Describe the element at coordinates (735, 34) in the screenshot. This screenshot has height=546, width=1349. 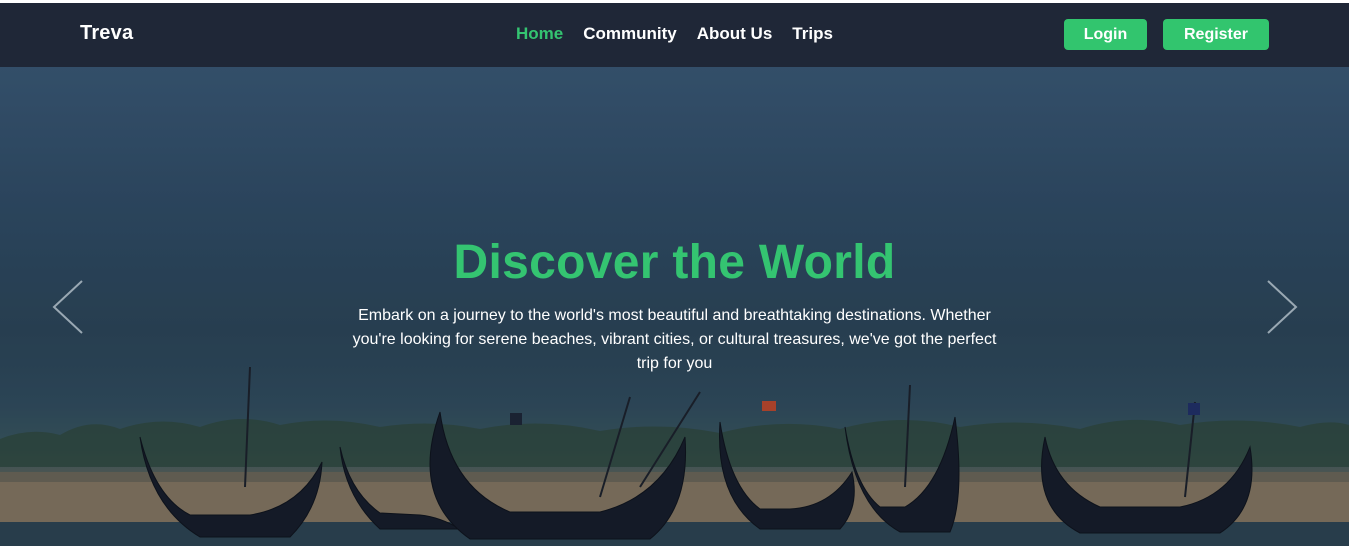
I see `nav-link-about-us: About Us` at that location.